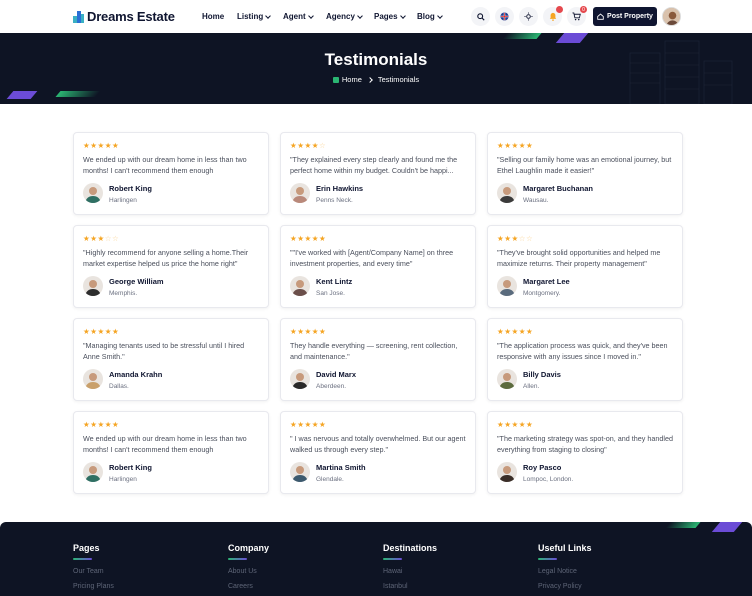 The width and height of the screenshot is (752, 596). I want to click on header-icons: 0, so click(529, 16).